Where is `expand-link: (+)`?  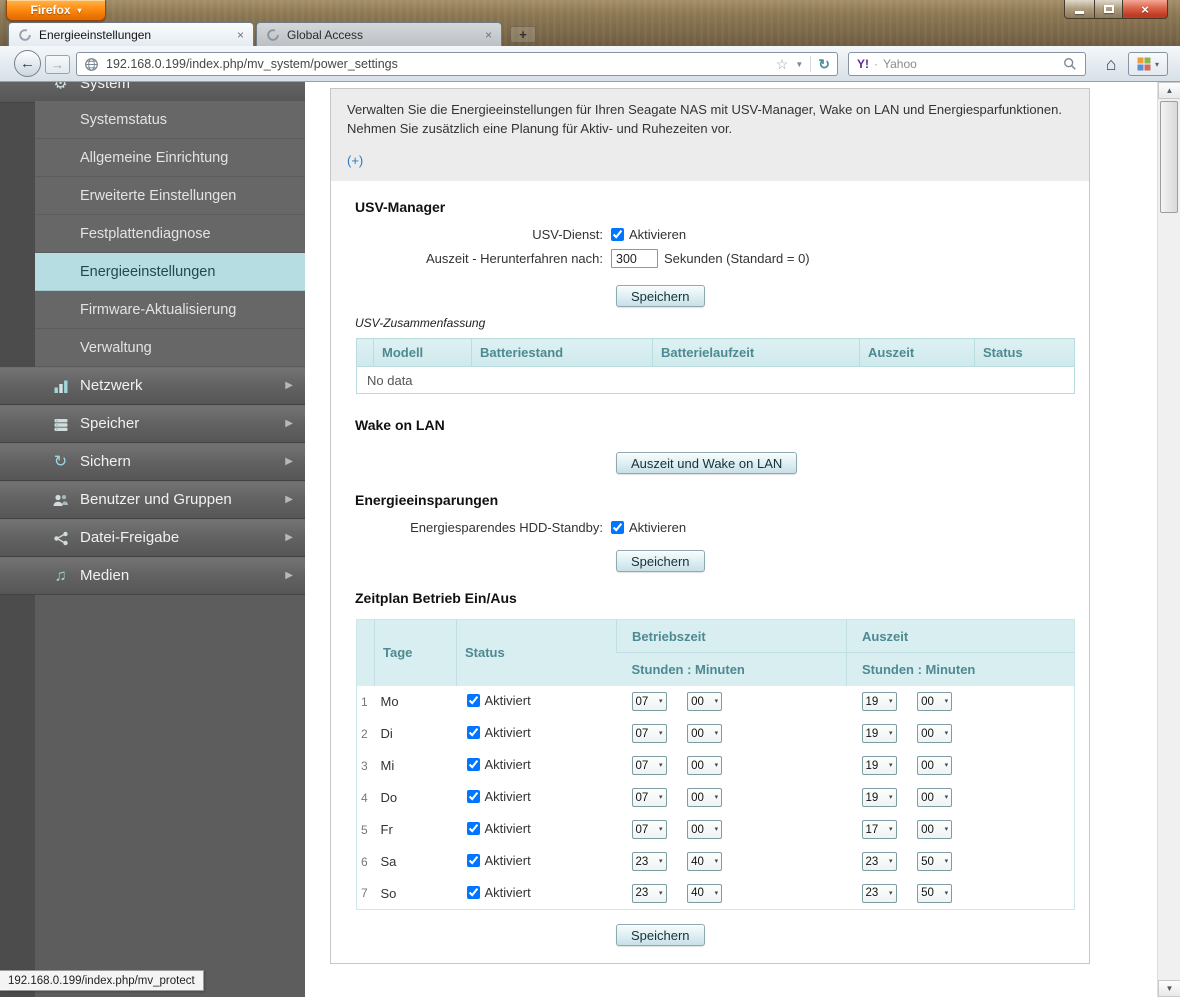 expand-link: (+) is located at coordinates (355, 160).